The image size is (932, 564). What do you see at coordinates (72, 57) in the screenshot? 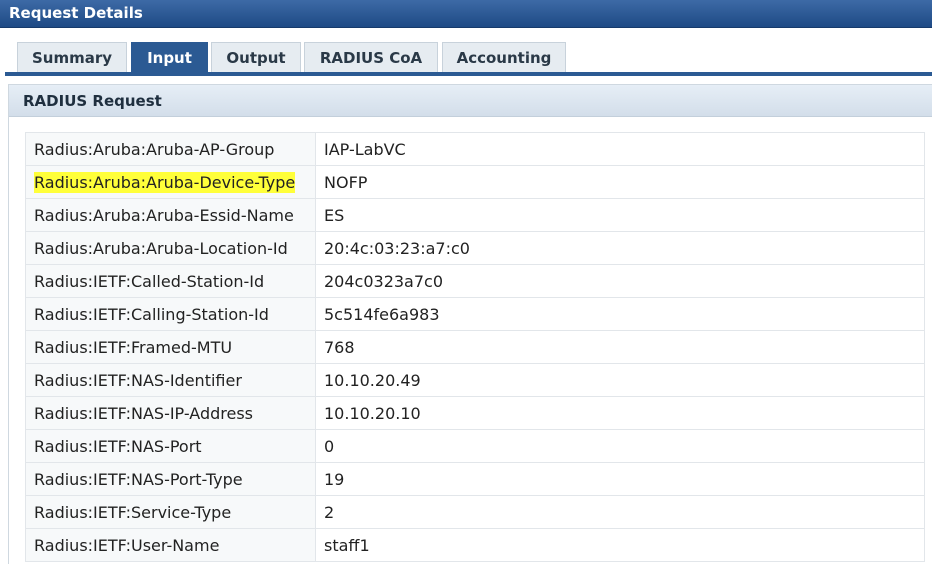
I see `tab-summary: Summary` at bounding box center [72, 57].